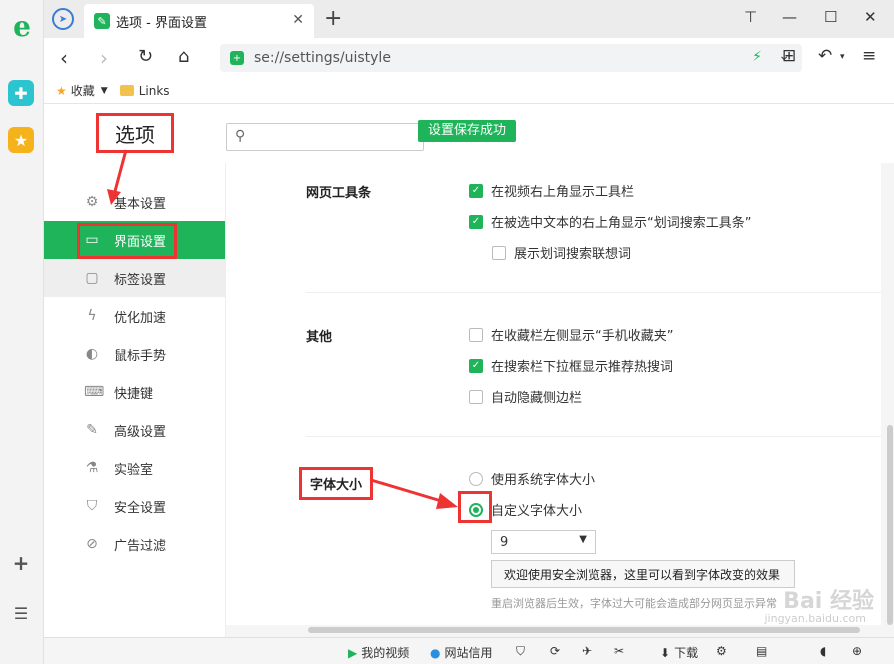 The height and width of the screenshot is (664, 894). Describe the element at coordinates (828, 601) in the screenshot. I see `watermark-logo: Bai 经验` at that location.